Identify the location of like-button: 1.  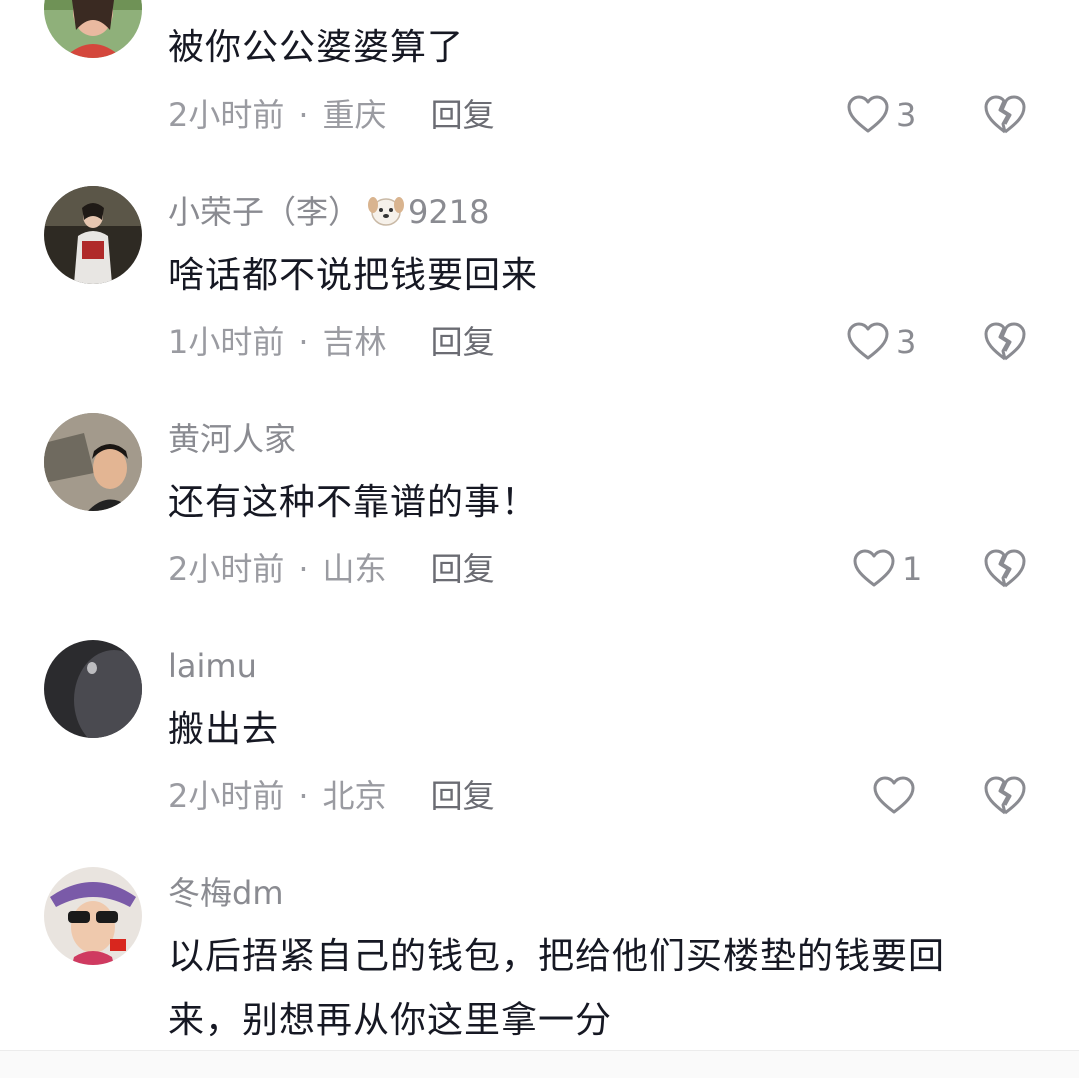
(887, 569).